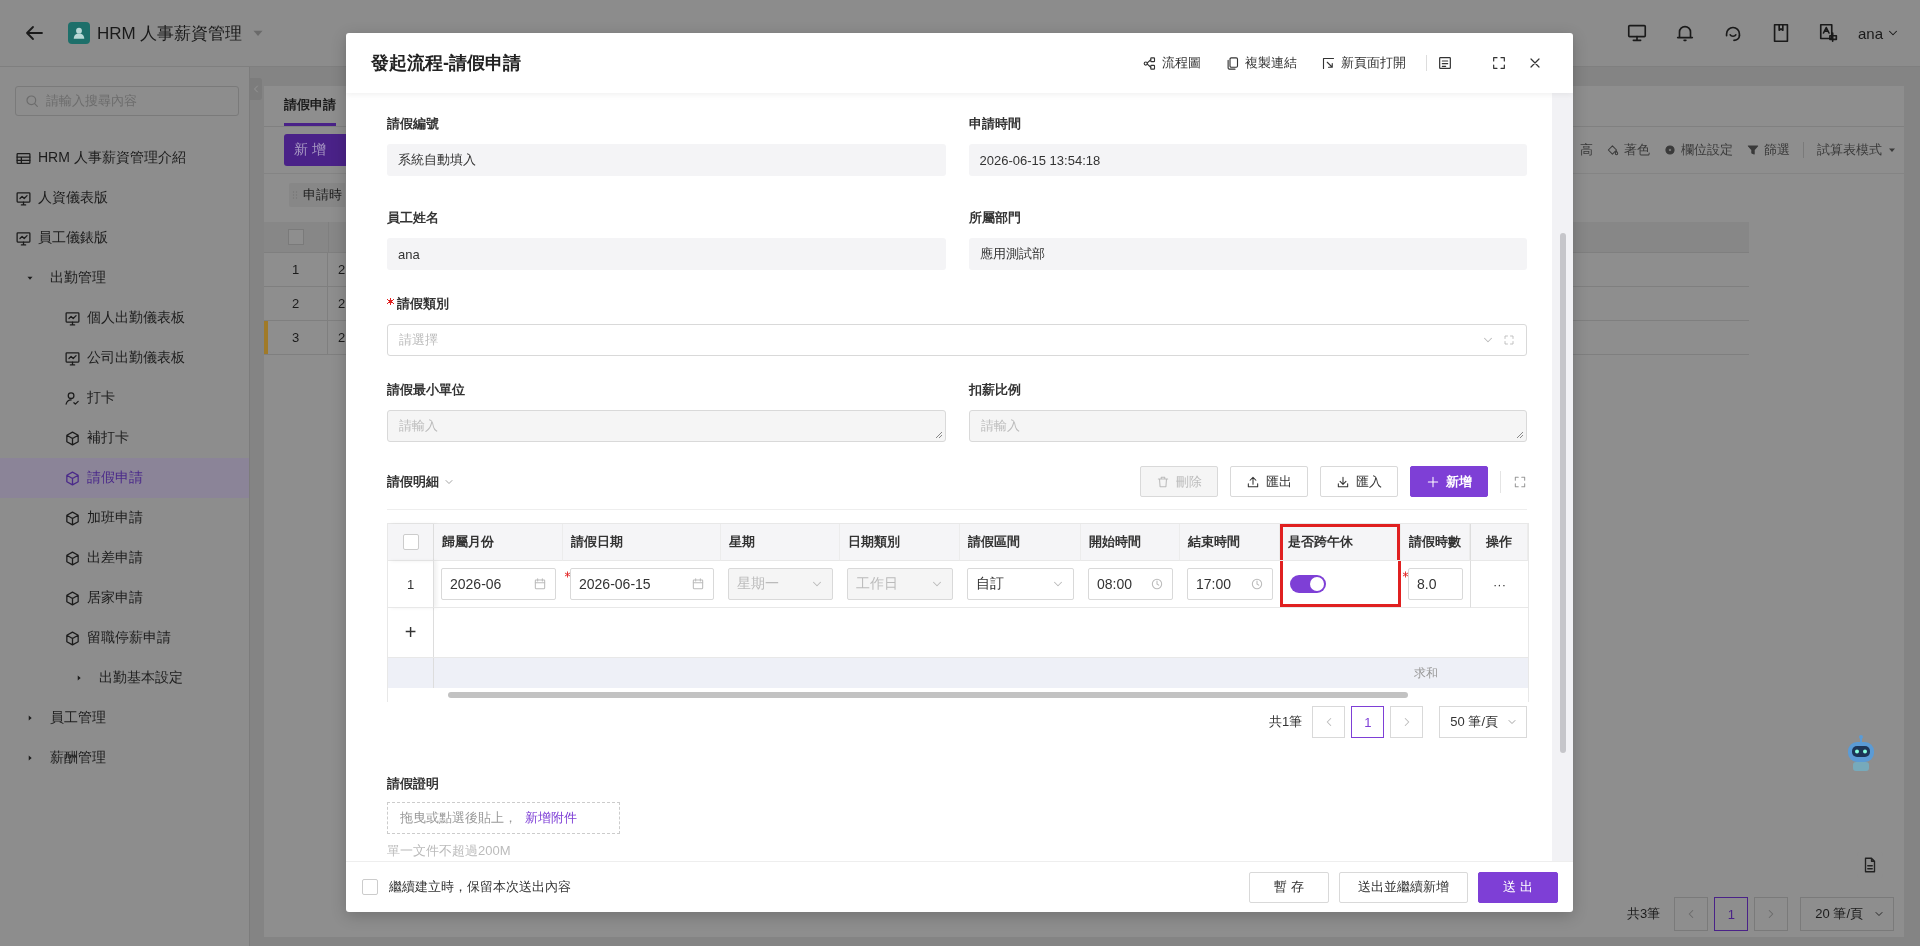  What do you see at coordinates (1403, 887) in the screenshot?
I see `action-button: 送出並繼續新增` at bounding box center [1403, 887].